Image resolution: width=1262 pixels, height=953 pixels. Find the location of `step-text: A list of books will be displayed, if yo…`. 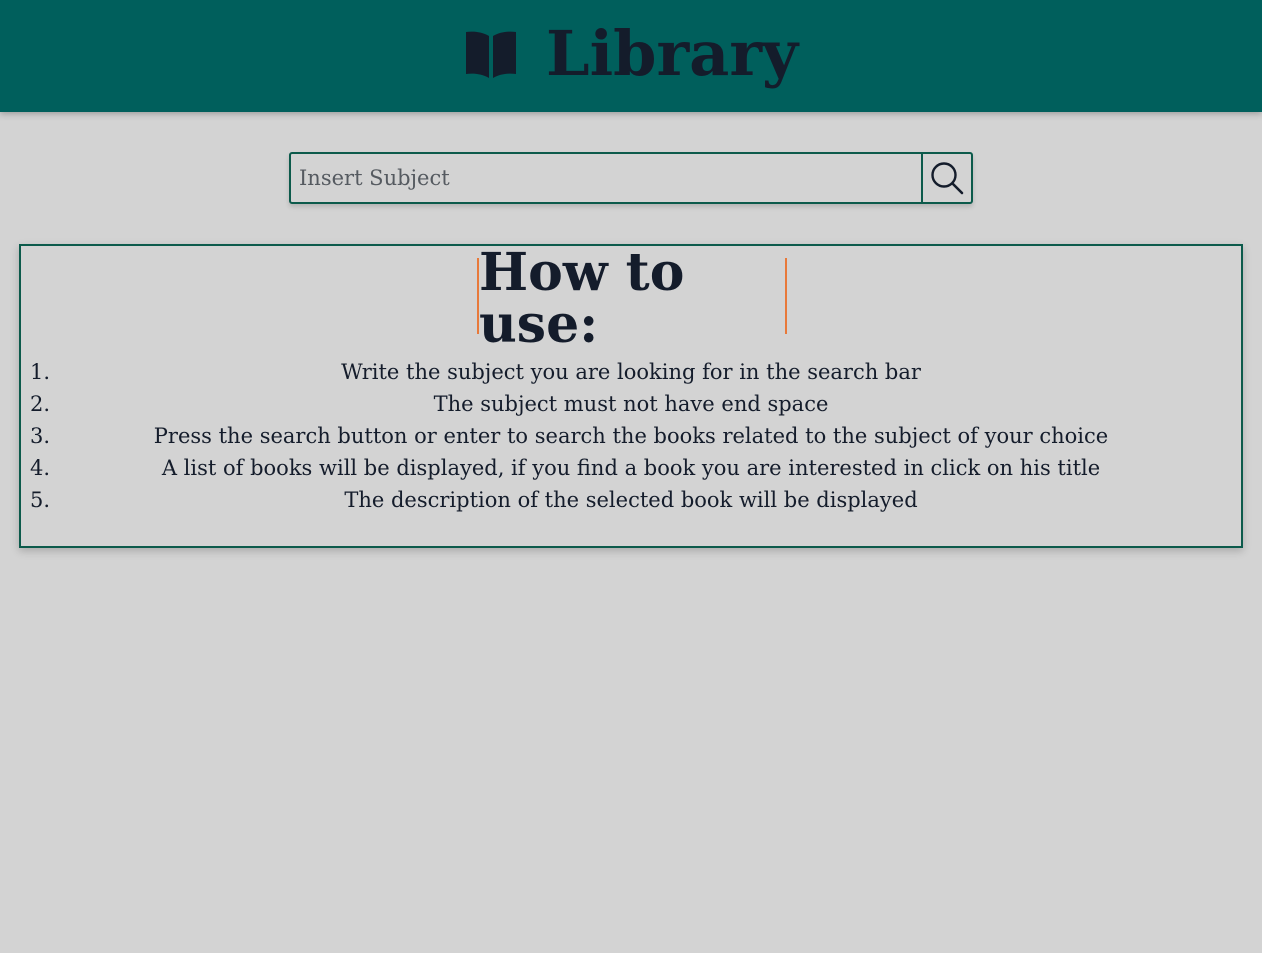

step-text: A list of books will be displayed, if yo… is located at coordinates (631, 468).